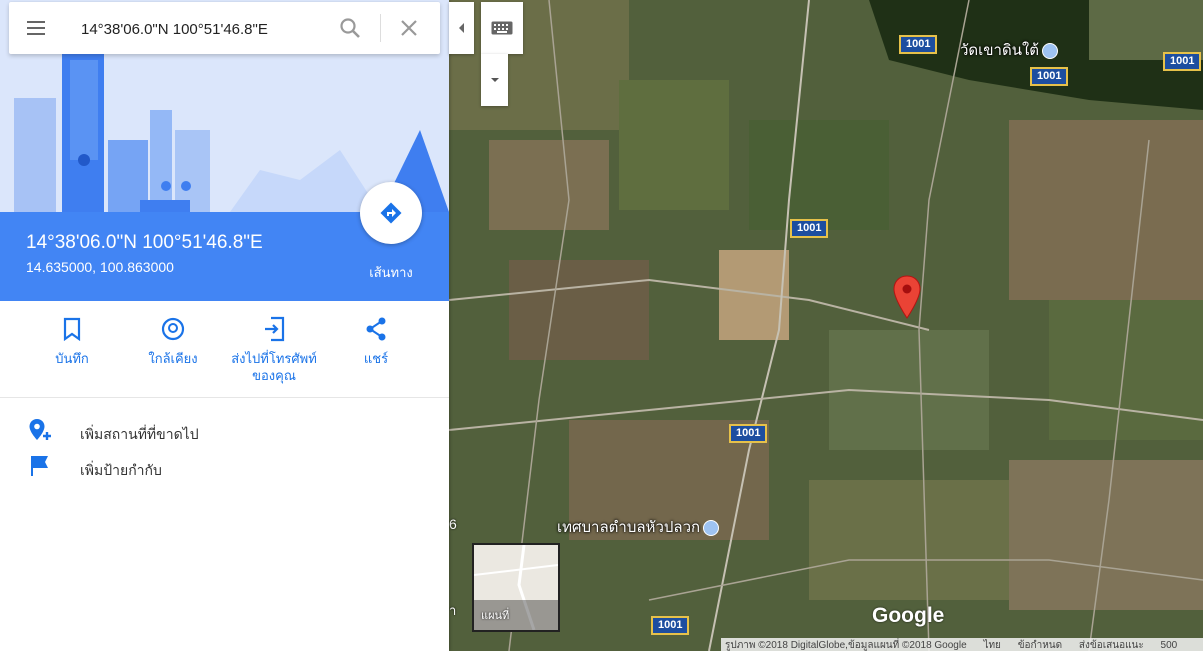 This screenshot has height=651, width=1203. Describe the element at coordinates (100, 267) in the screenshot. I see `place-coordinates: 14.635000, 100.863000` at that location.